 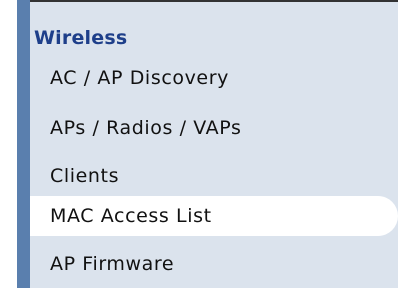 What do you see at coordinates (81, 38) in the screenshot?
I see `section-header-wireless: Wireless` at bounding box center [81, 38].